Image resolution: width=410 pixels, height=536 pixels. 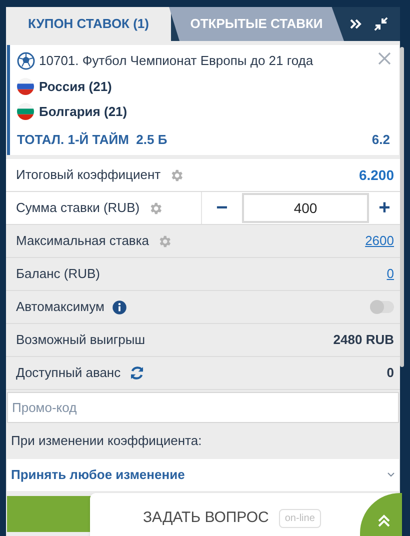 What do you see at coordinates (299, 518) in the screenshot?
I see `online-badge: on-line` at bounding box center [299, 518].